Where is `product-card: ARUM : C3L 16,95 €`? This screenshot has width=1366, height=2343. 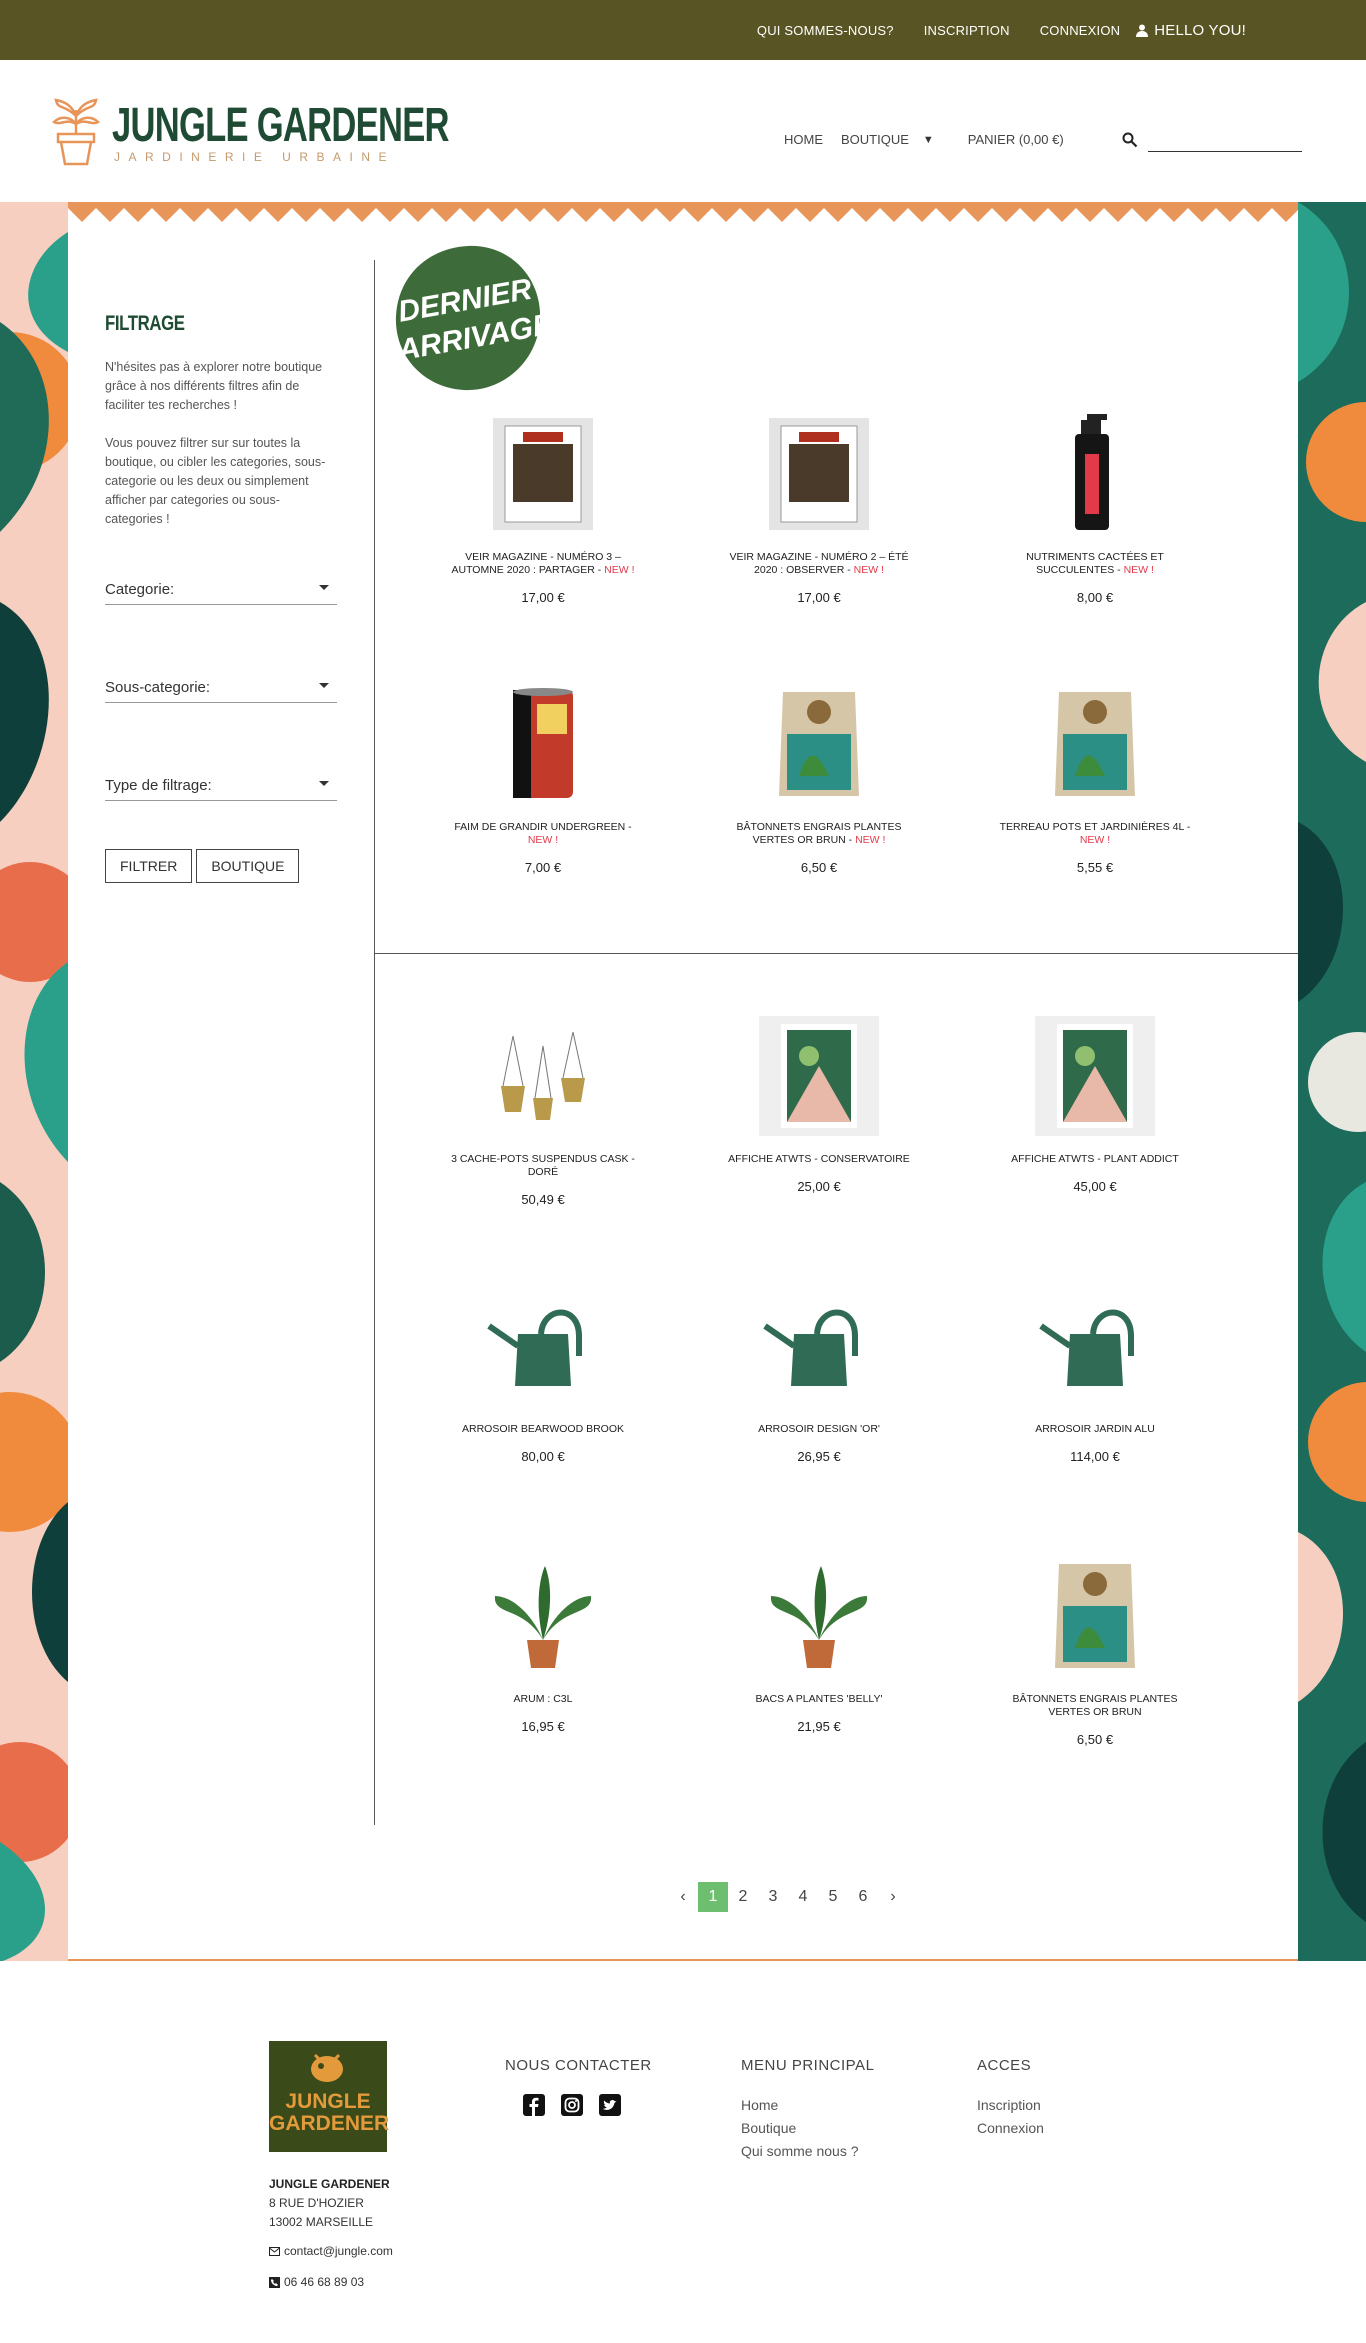
product-card: ARUM : C3L 16,95 € is located at coordinates (543, 1645).